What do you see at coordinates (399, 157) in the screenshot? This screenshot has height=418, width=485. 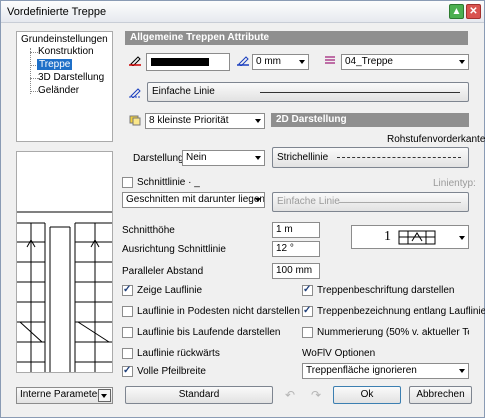 I see `strichellinie-sample` at bounding box center [399, 157].